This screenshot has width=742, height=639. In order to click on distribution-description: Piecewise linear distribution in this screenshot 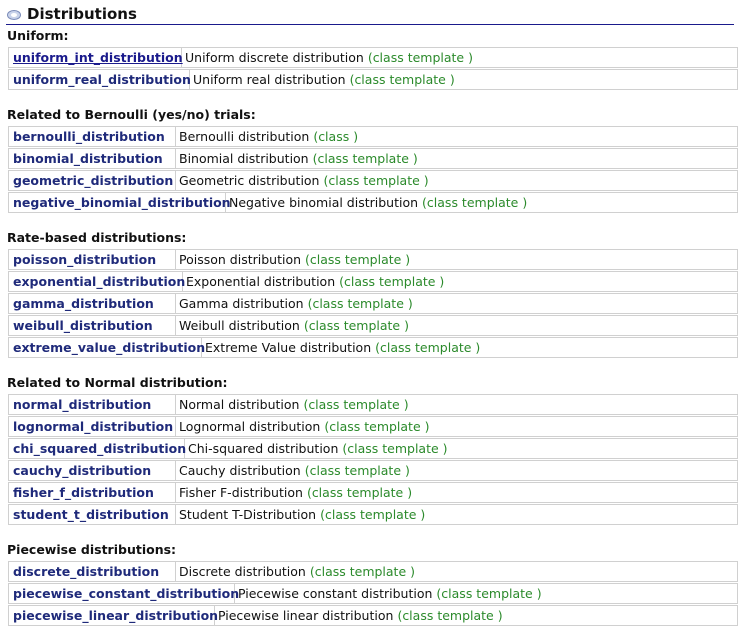, I will do `click(306, 615)`.